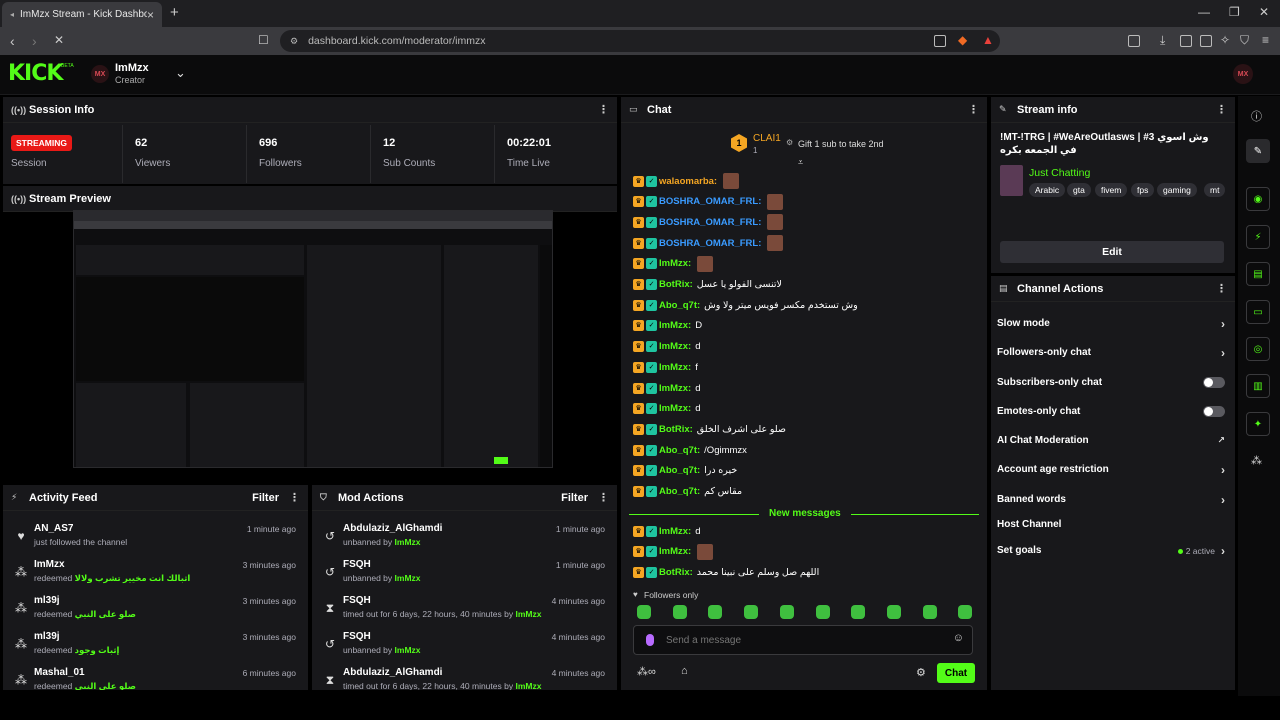 This screenshot has height=720, width=1280. What do you see at coordinates (150, 15) in the screenshot?
I see `tab-close-icon: ×` at bounding box center [150, 15].